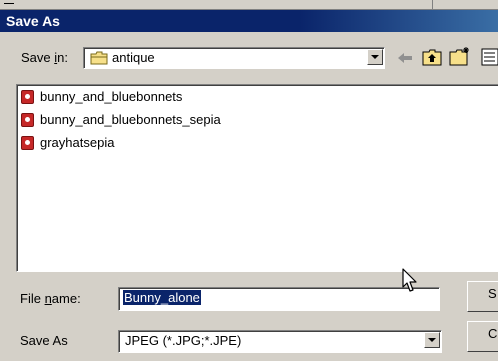 This screenshot has height=361, width=498. What do you see at coordinates (405, 58) in the screenshot?
I see `back-arrow-icon` at bounding box center [405, 58].